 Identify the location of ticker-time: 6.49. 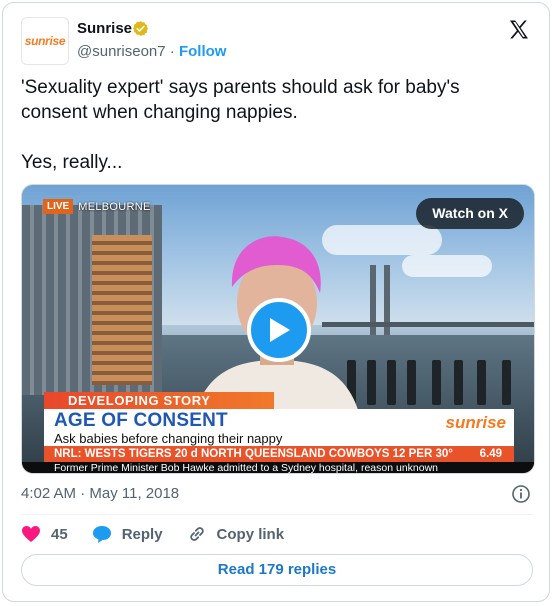
(490, 454).